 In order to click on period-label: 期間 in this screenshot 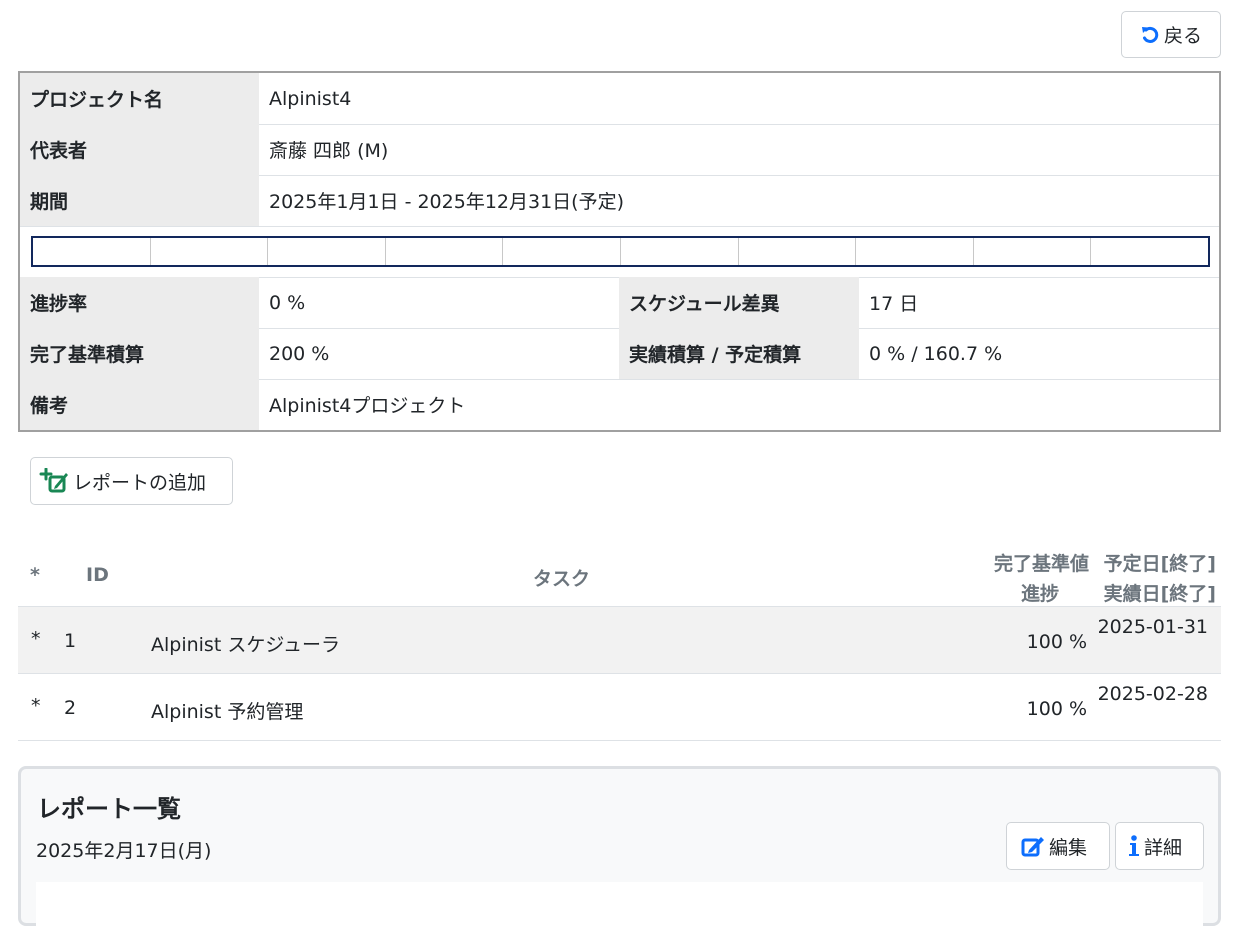, I will do `click(139, 200)`.